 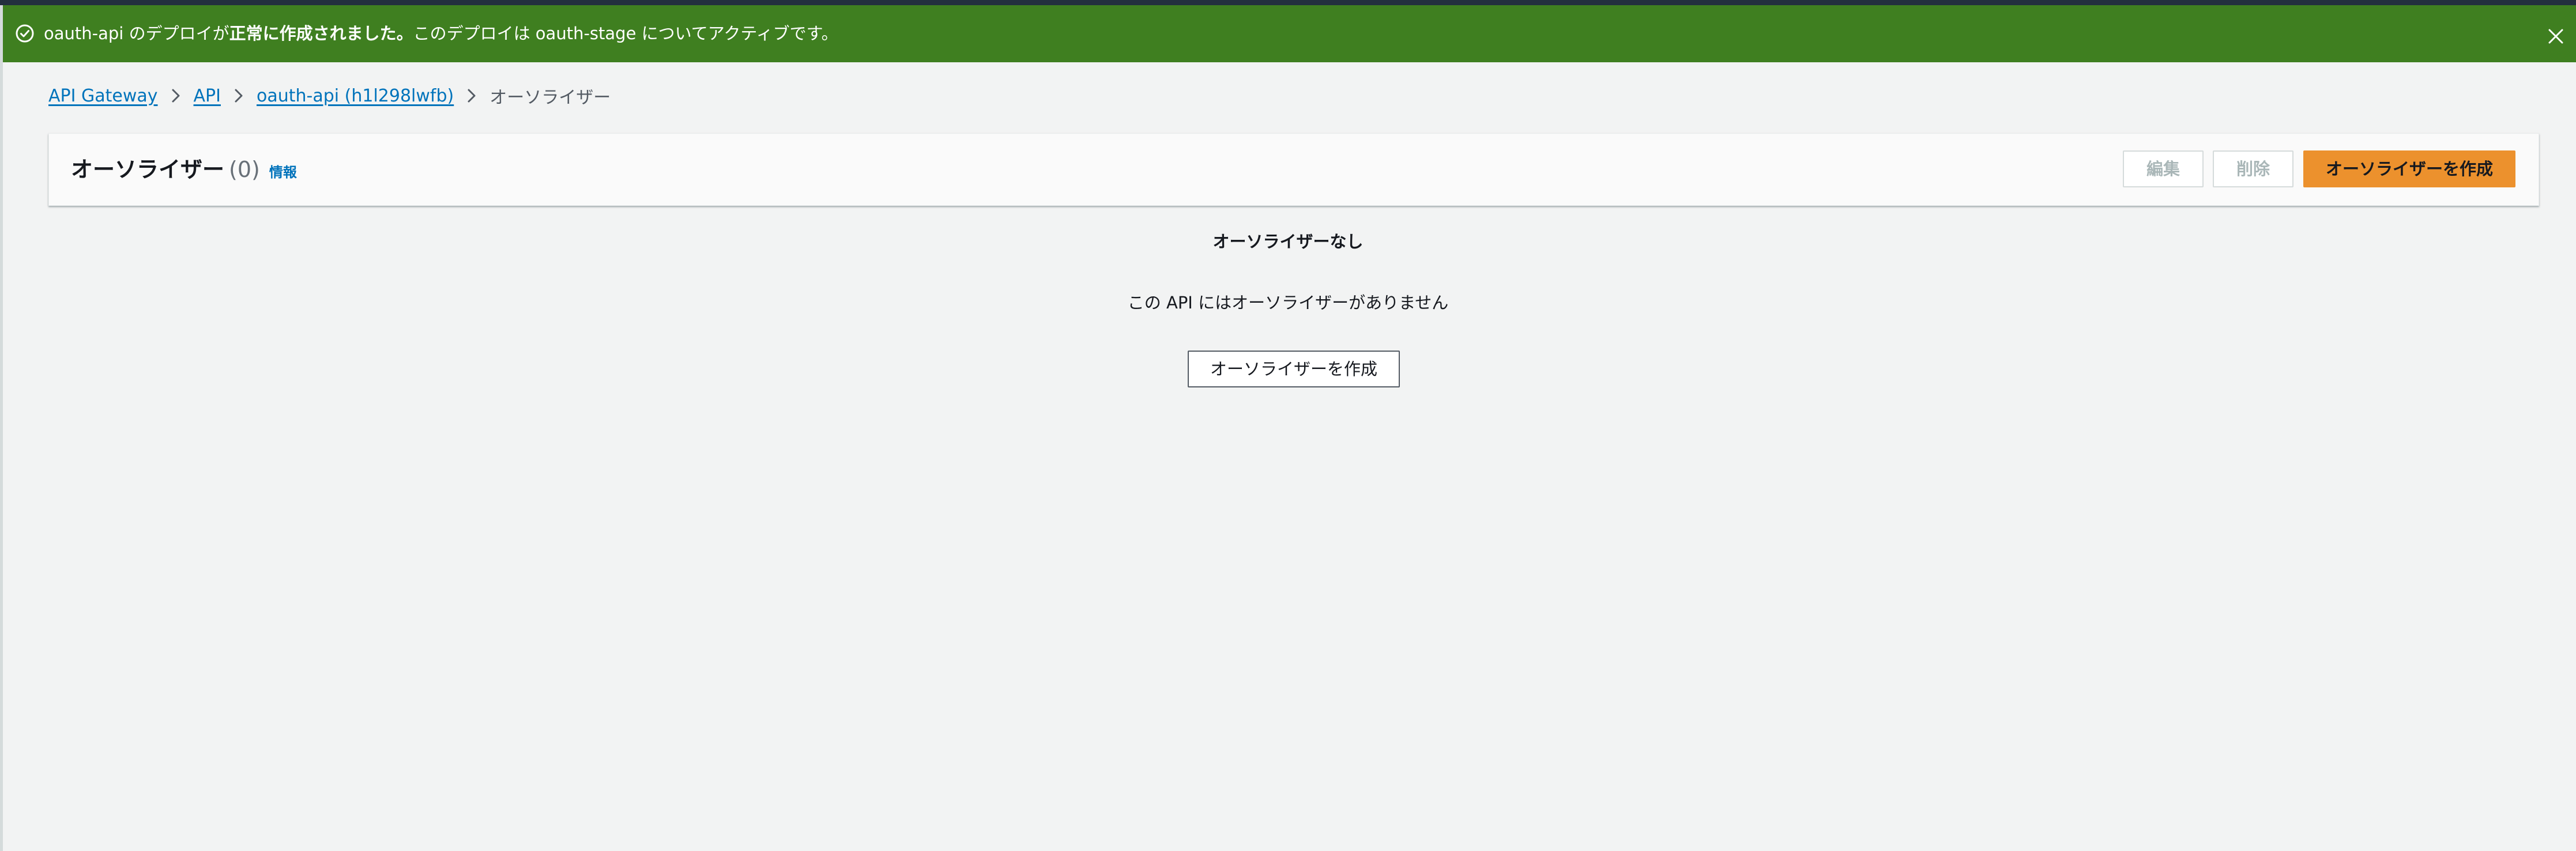 I want to click on page-title-text: オーソライザー, so click(x=148, y=169).